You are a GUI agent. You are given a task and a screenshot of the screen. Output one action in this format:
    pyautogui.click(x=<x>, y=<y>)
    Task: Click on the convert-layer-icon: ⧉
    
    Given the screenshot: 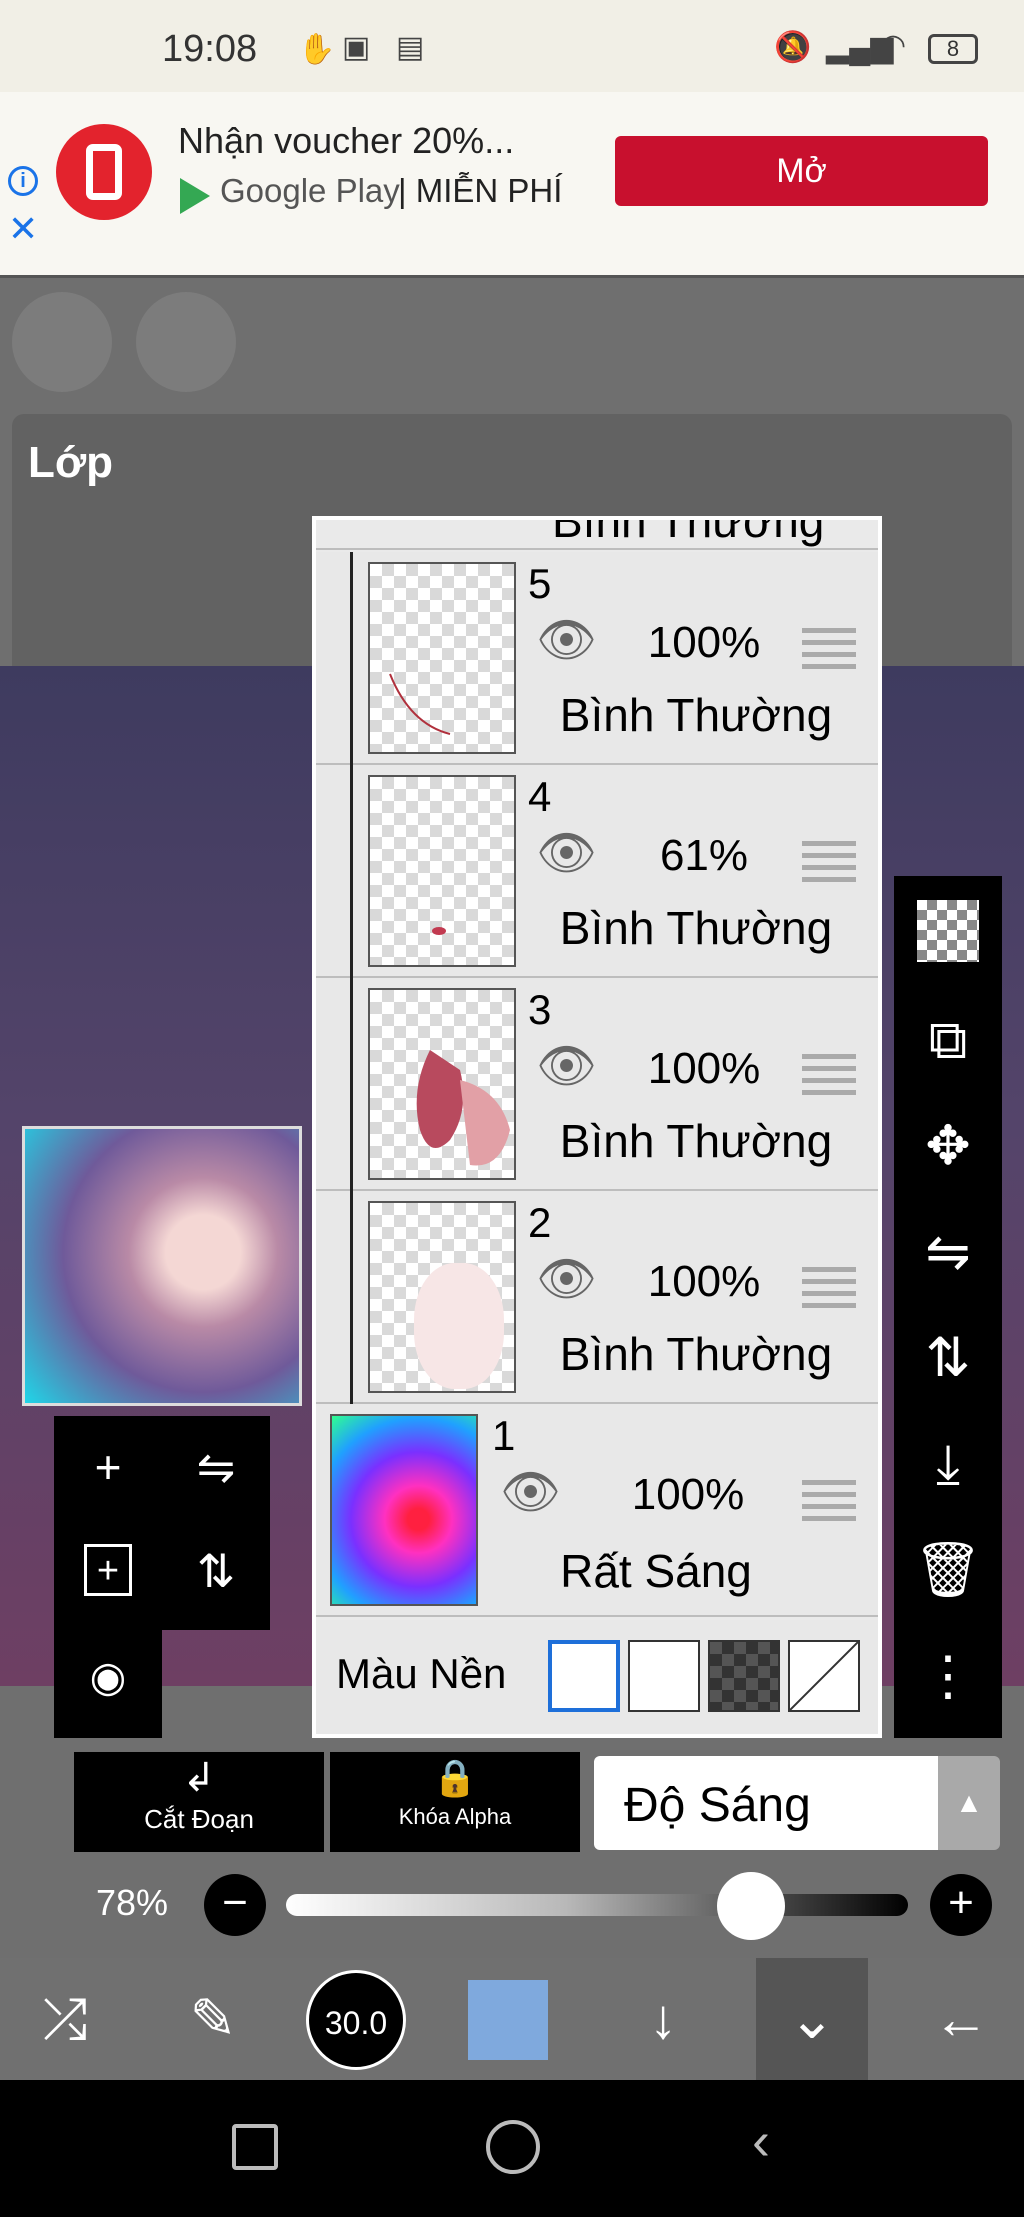 What is the action you would take?
    pyautogui.click(x=948, y=1040)
    